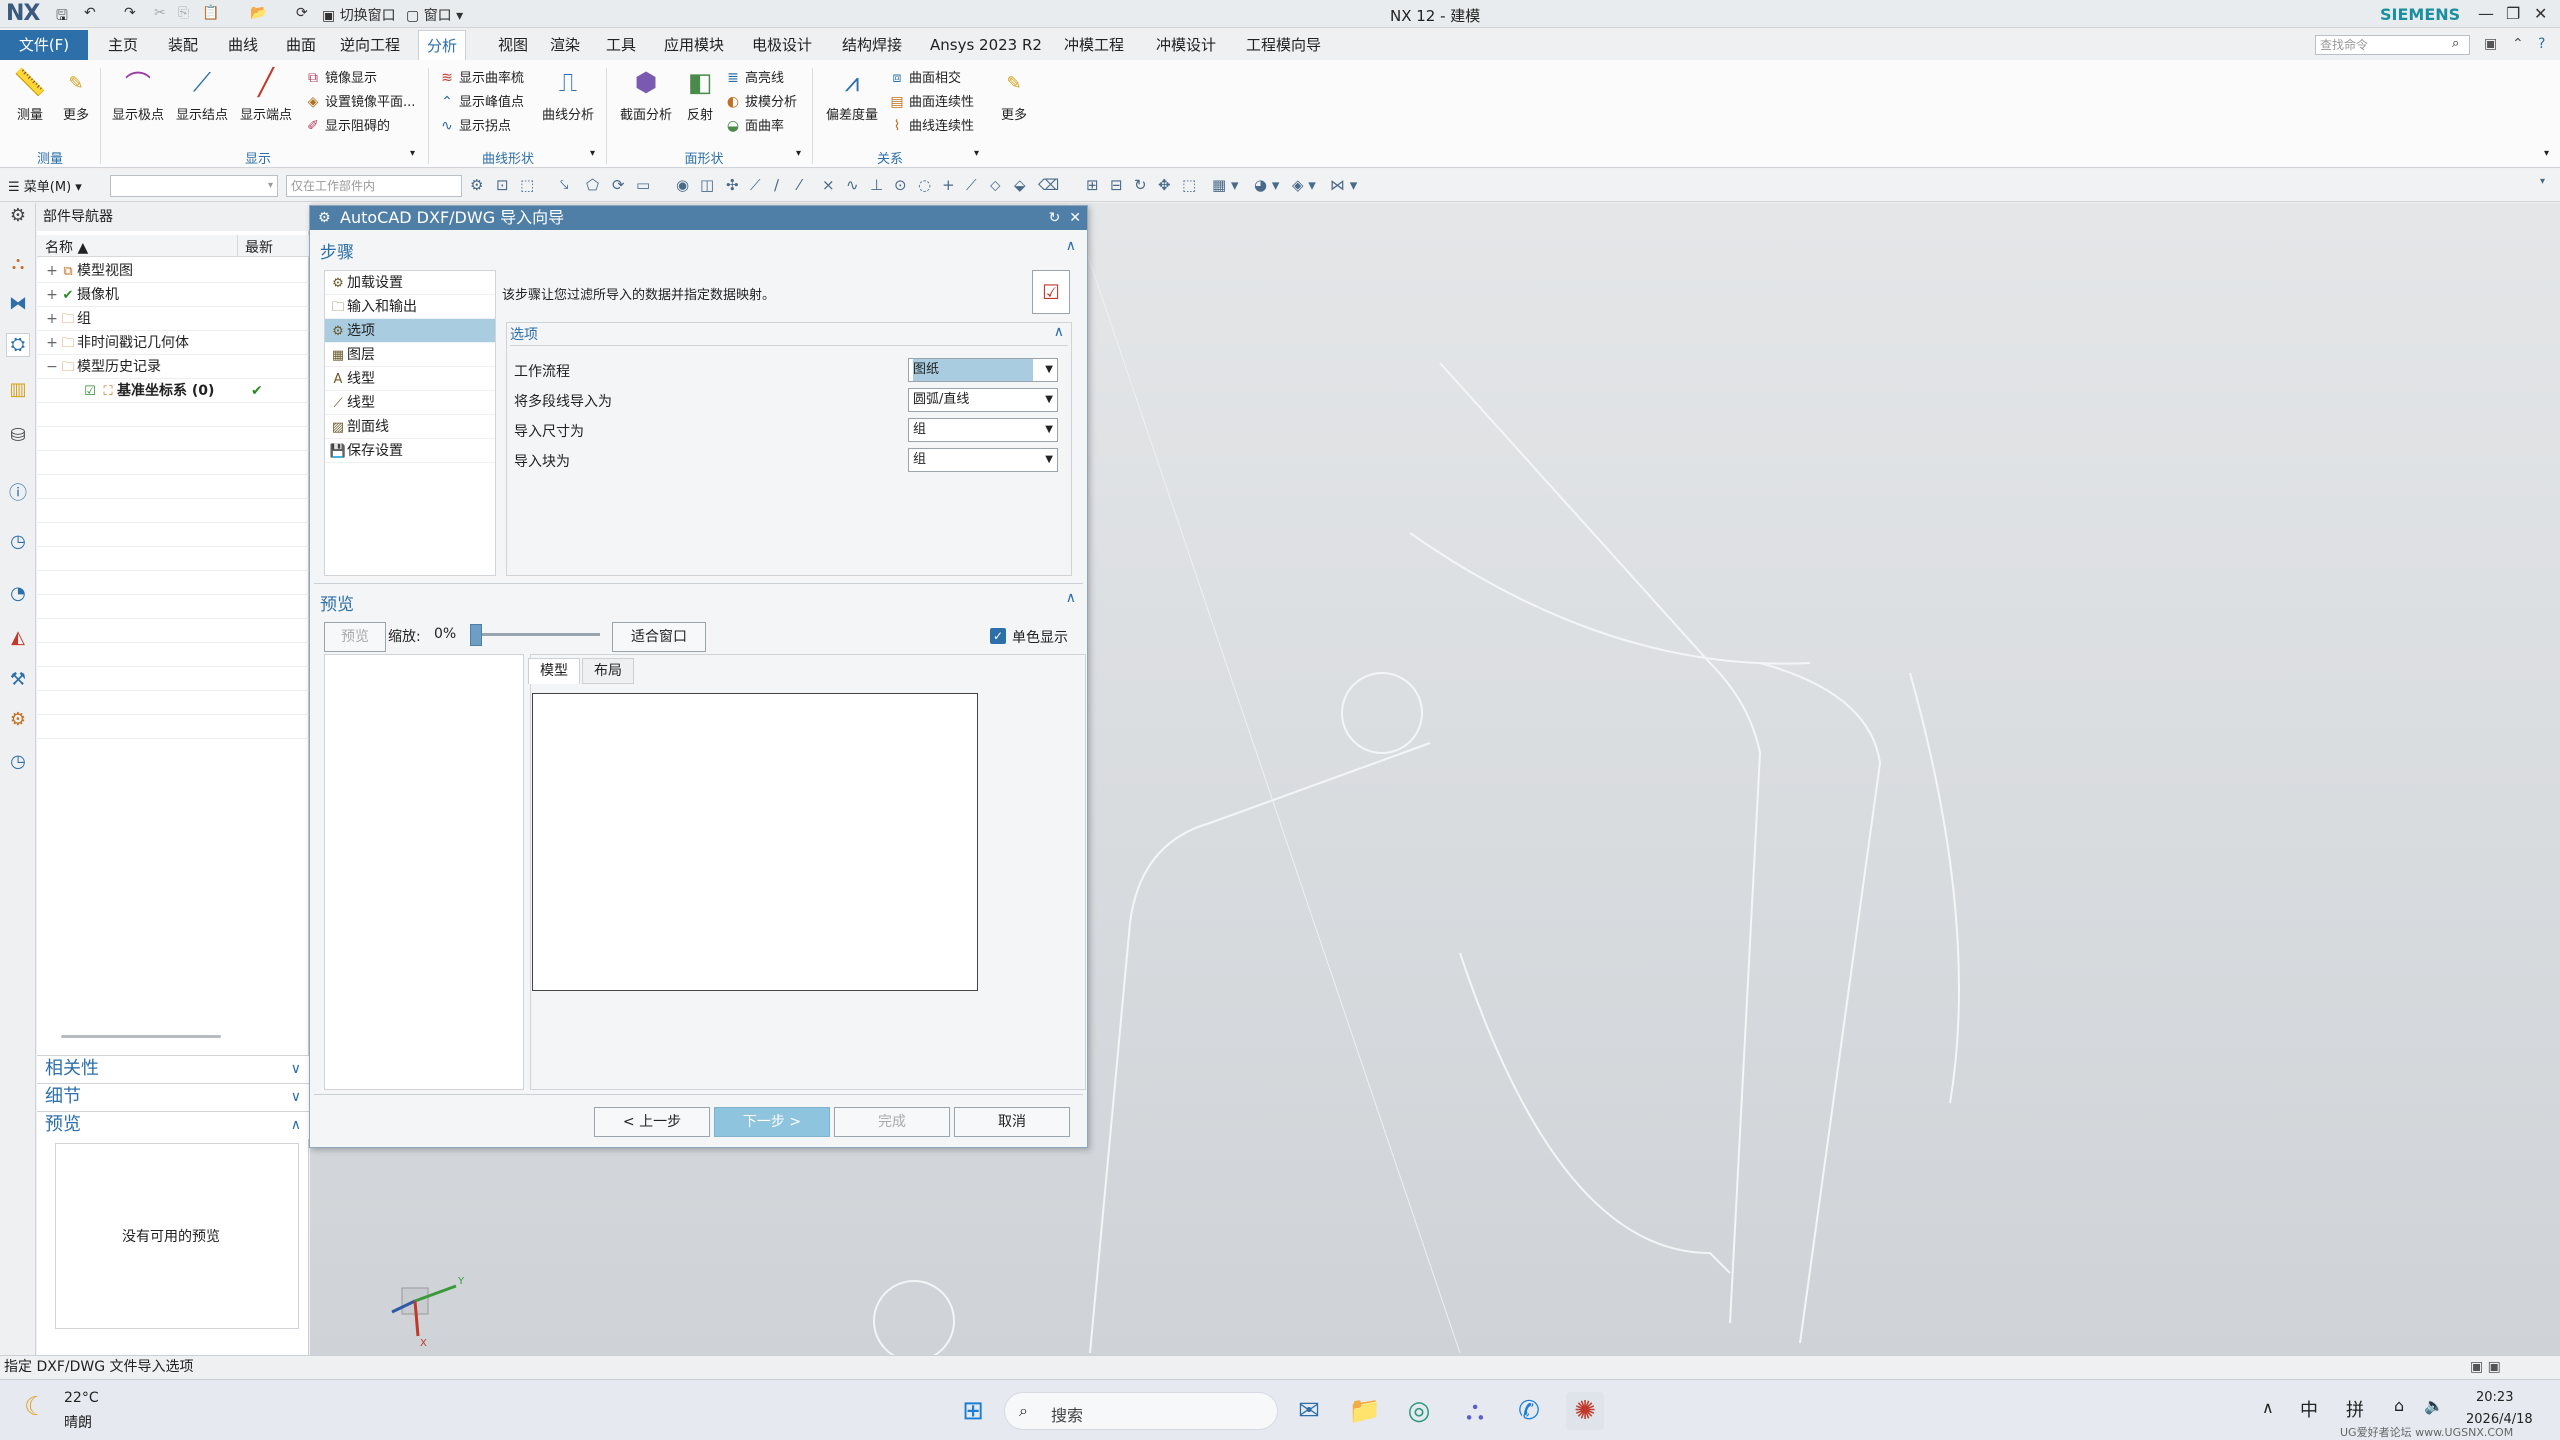 This screenshot has height=1440, width=2560. Describe the element at coordinates (732, 185) in the screenshot. I see `move-icon: ✣` at that location.